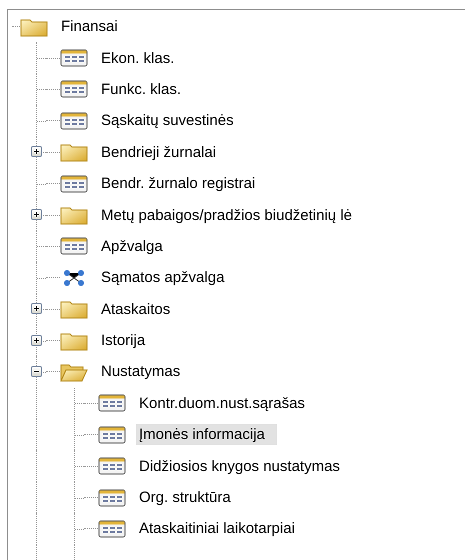 This screenshot has width=465, height=560. I want to click on tree-item: Bendrieji žurnalai, so click(159, 152).